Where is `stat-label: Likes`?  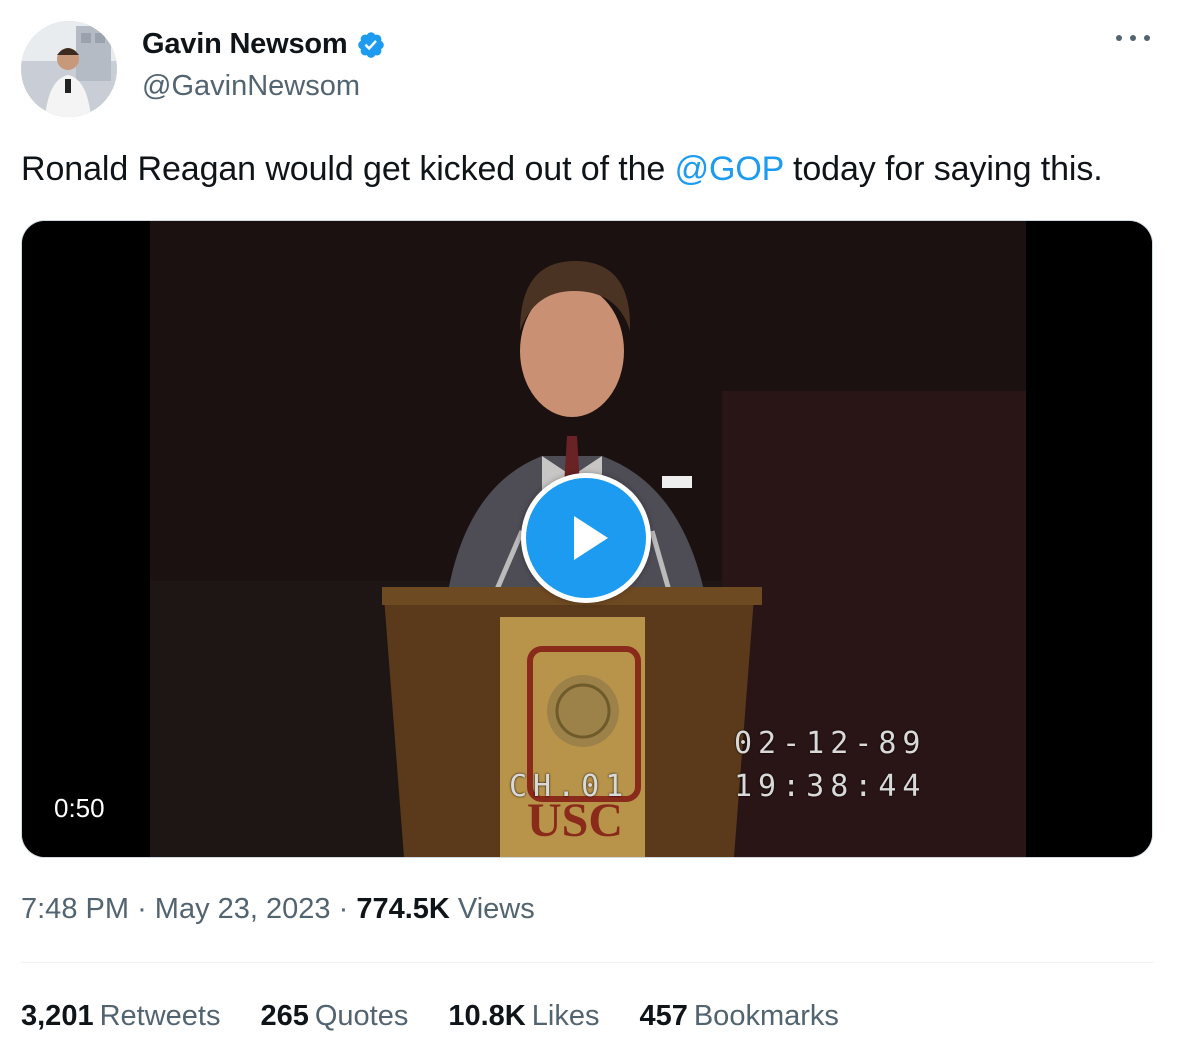 stat-label: Likes is located at coordinates (565, 1016).